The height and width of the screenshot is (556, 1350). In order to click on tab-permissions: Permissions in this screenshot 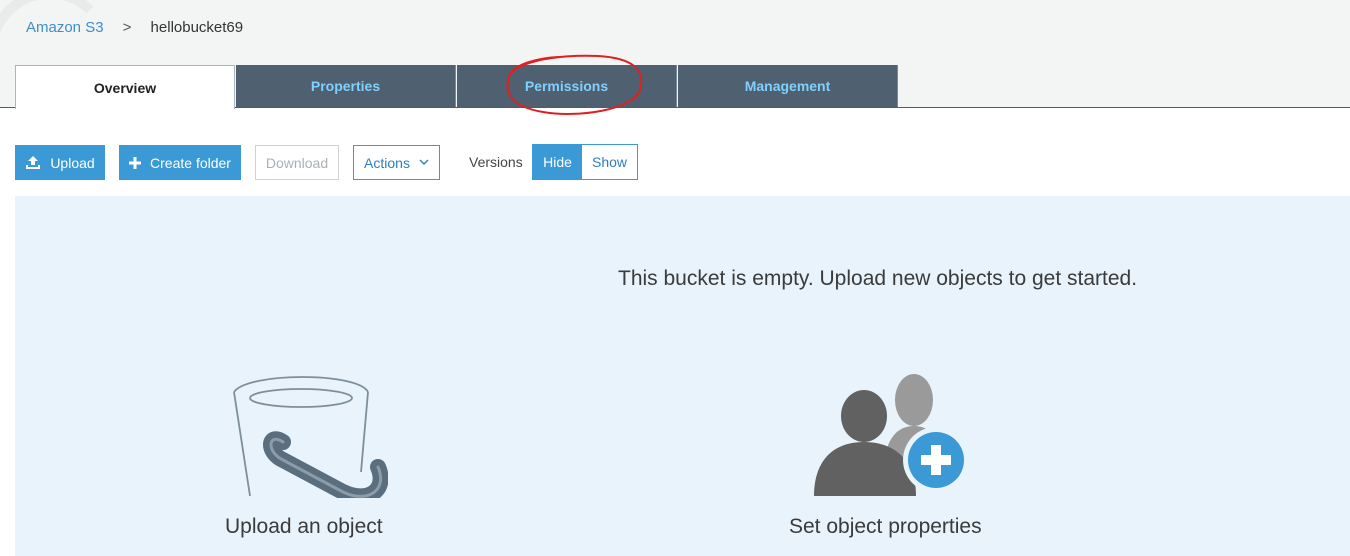, I will do `click(567, 86)`.